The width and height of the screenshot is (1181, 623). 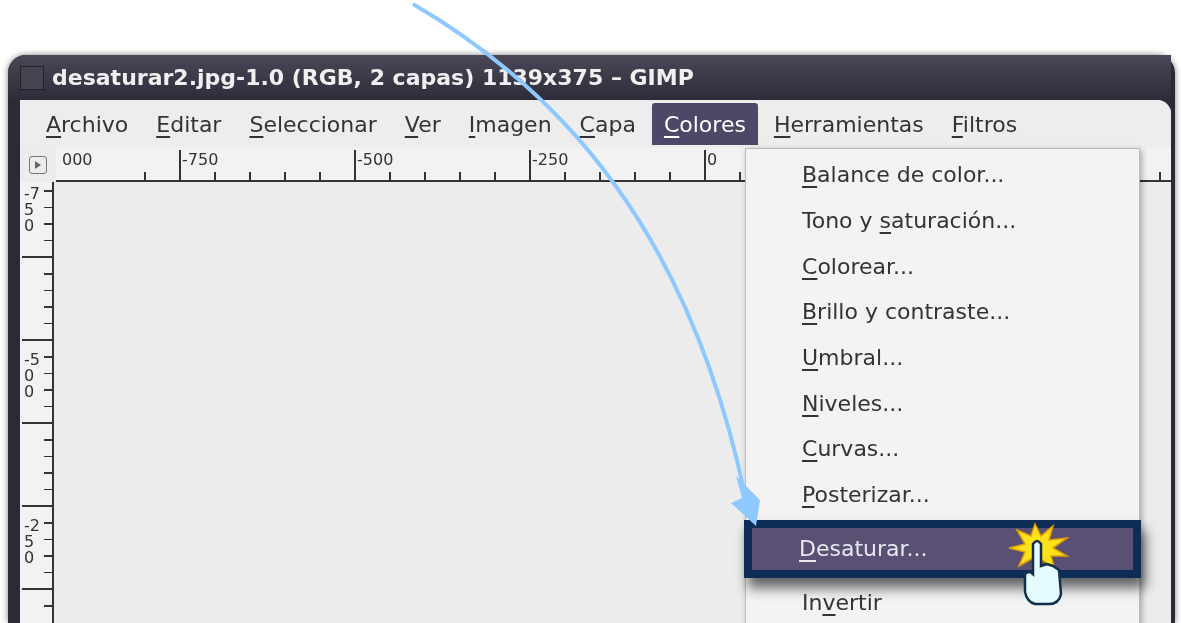 What do you see at coordinates (848, 124) in the screenshot?
I see `menu-bar-item: Herramientas` at bounding box center [848, 124].